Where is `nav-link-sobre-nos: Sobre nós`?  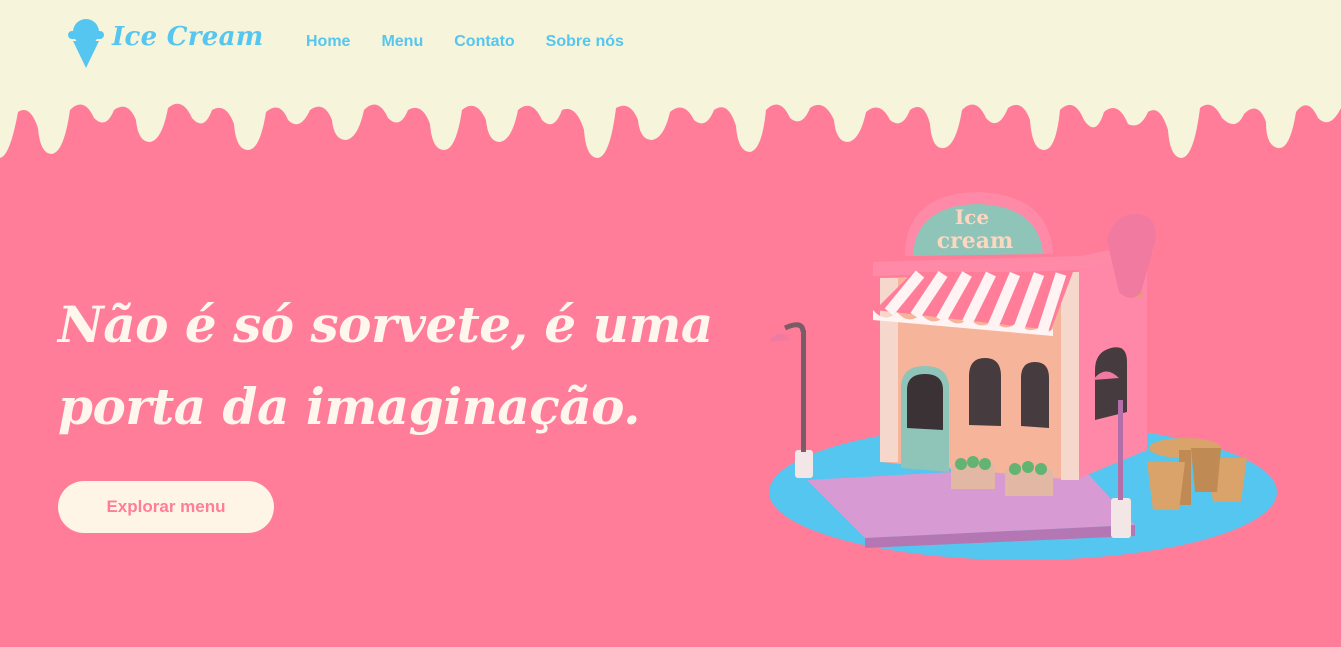
nav-link-sobre-nos: Sobre nós is located at coordinates (585, 42).